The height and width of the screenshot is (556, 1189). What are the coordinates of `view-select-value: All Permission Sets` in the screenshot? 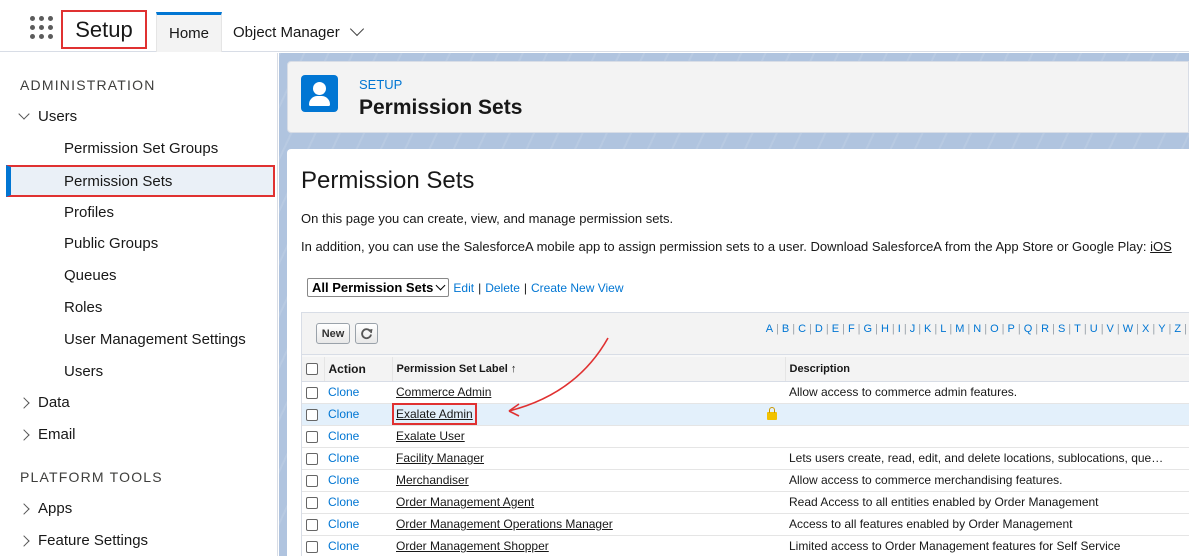 It's located at (373, 287).